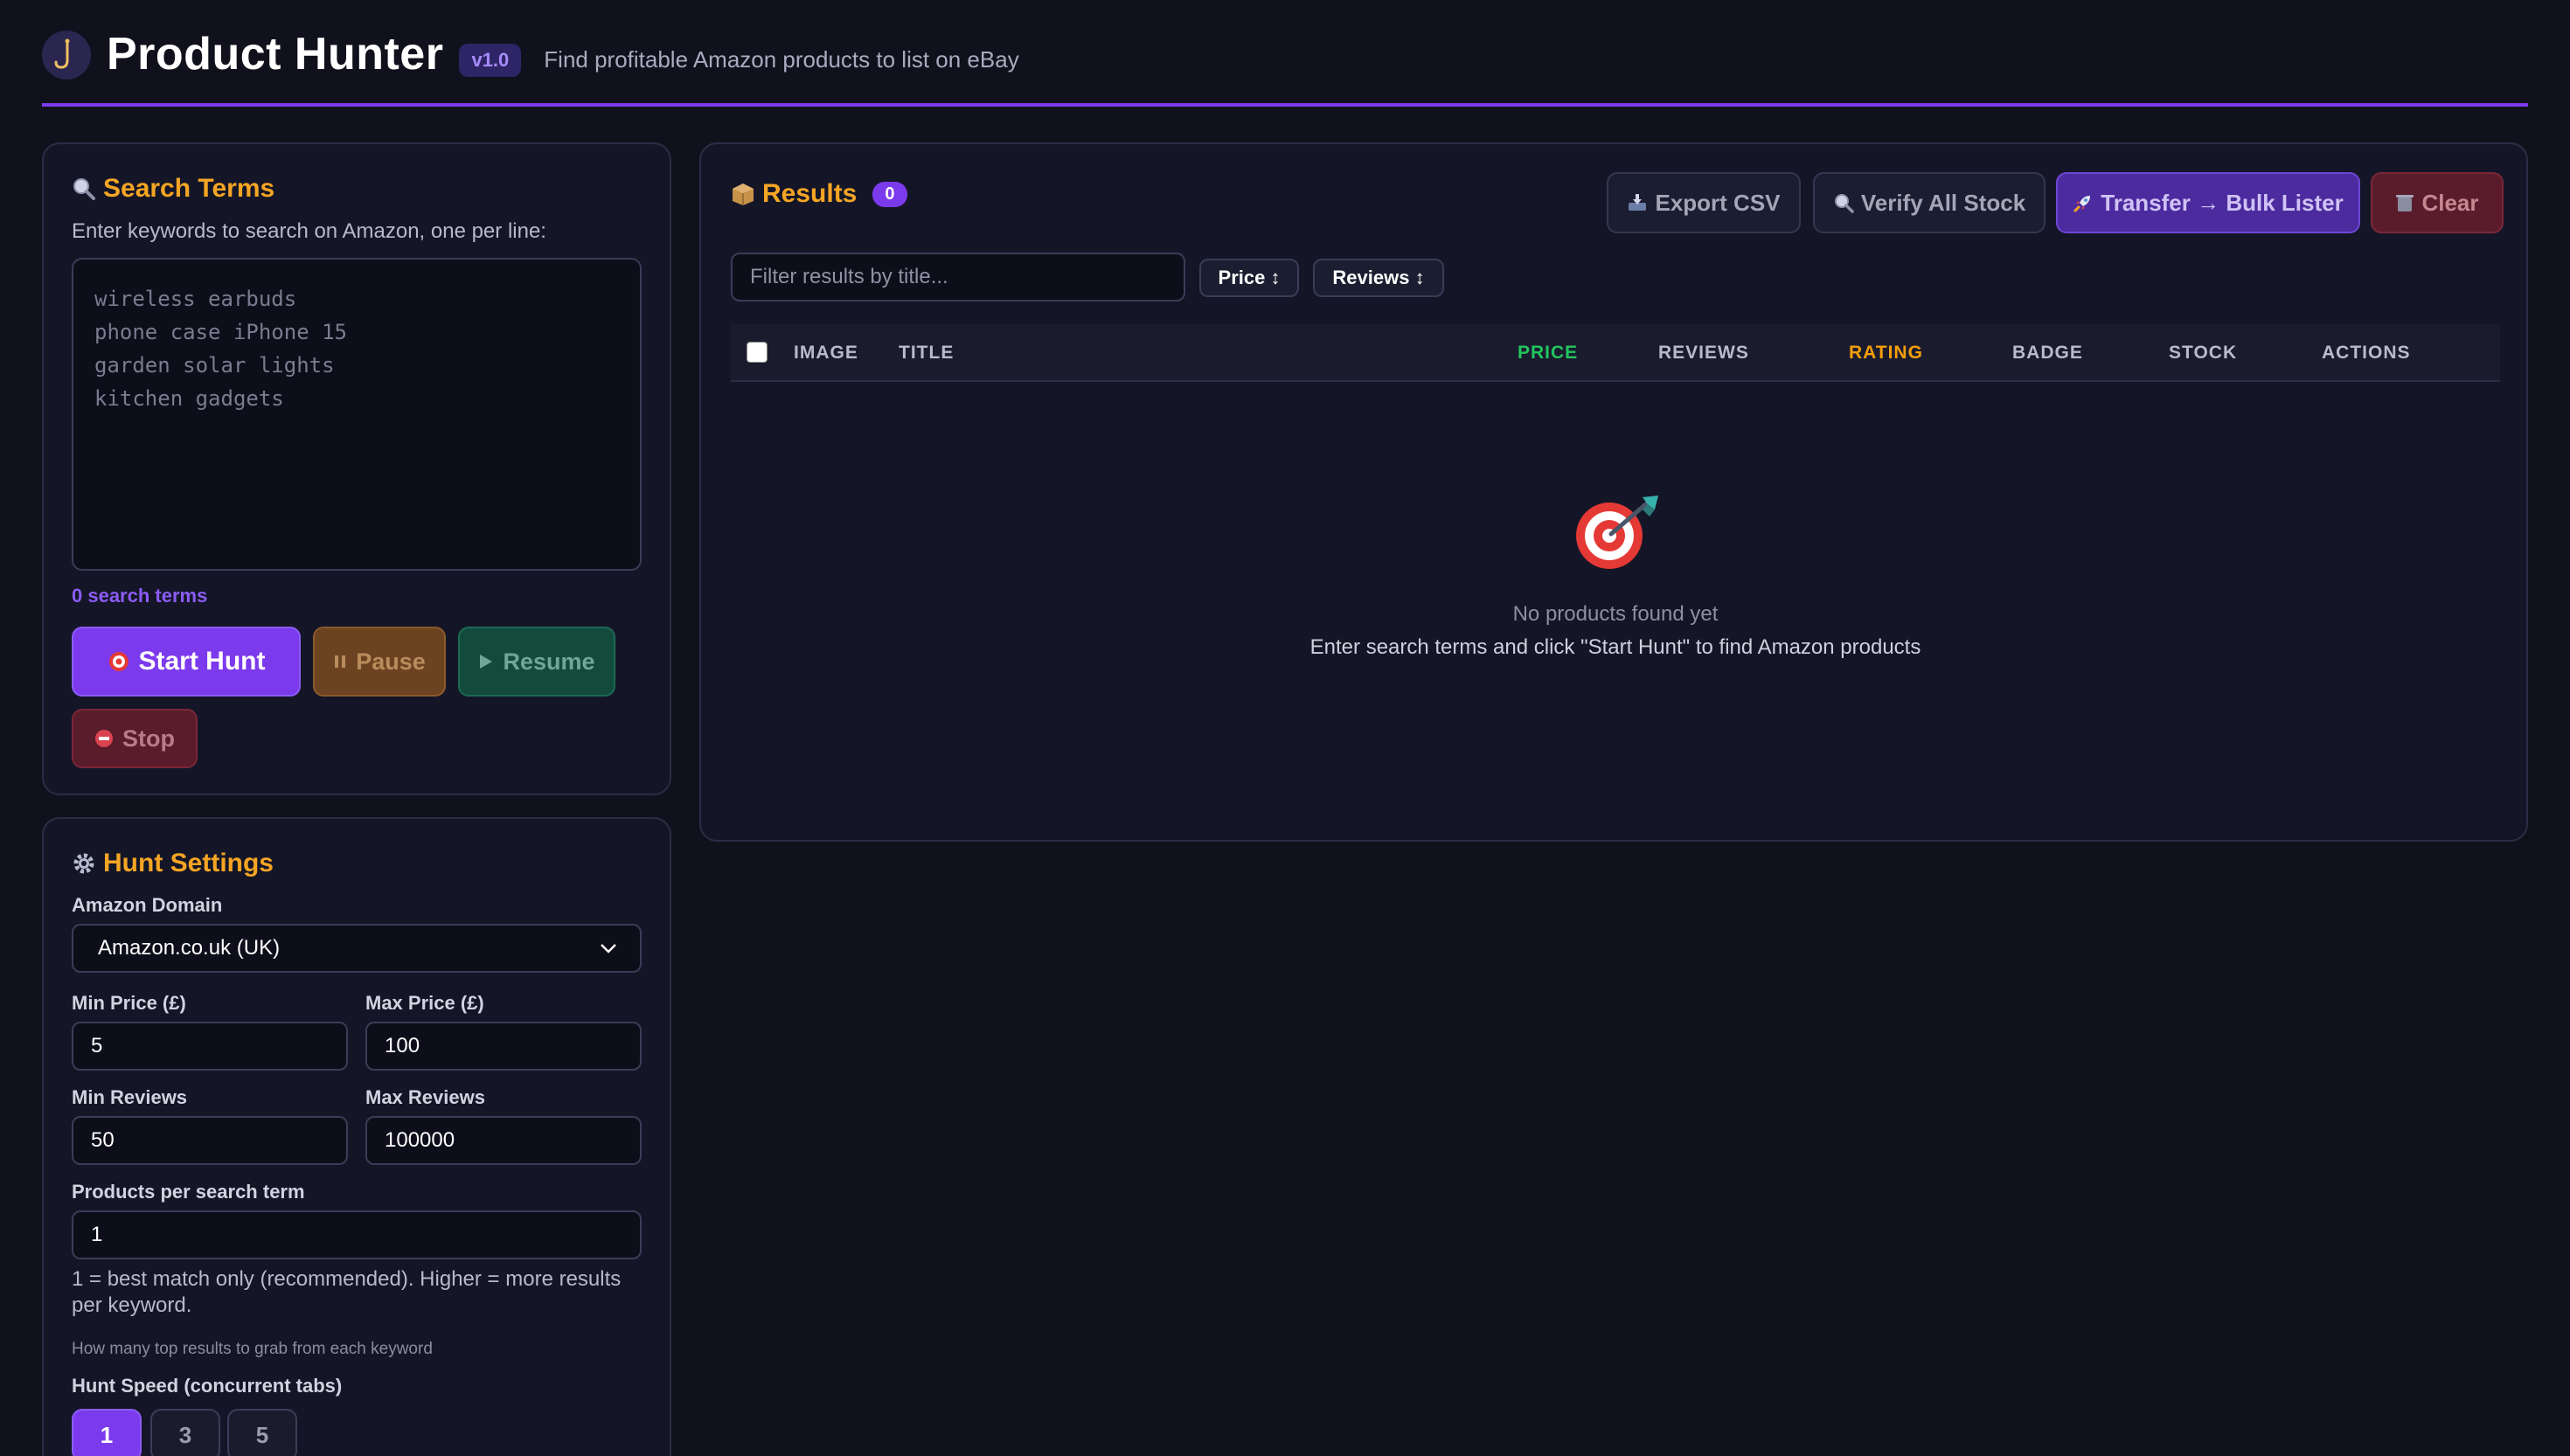 The width and height of the screenshot is (2570, 1456). Describe the element at coordinates (188, 1192) in the screenshot. I see `per-term-label: Products per search term` at that location.